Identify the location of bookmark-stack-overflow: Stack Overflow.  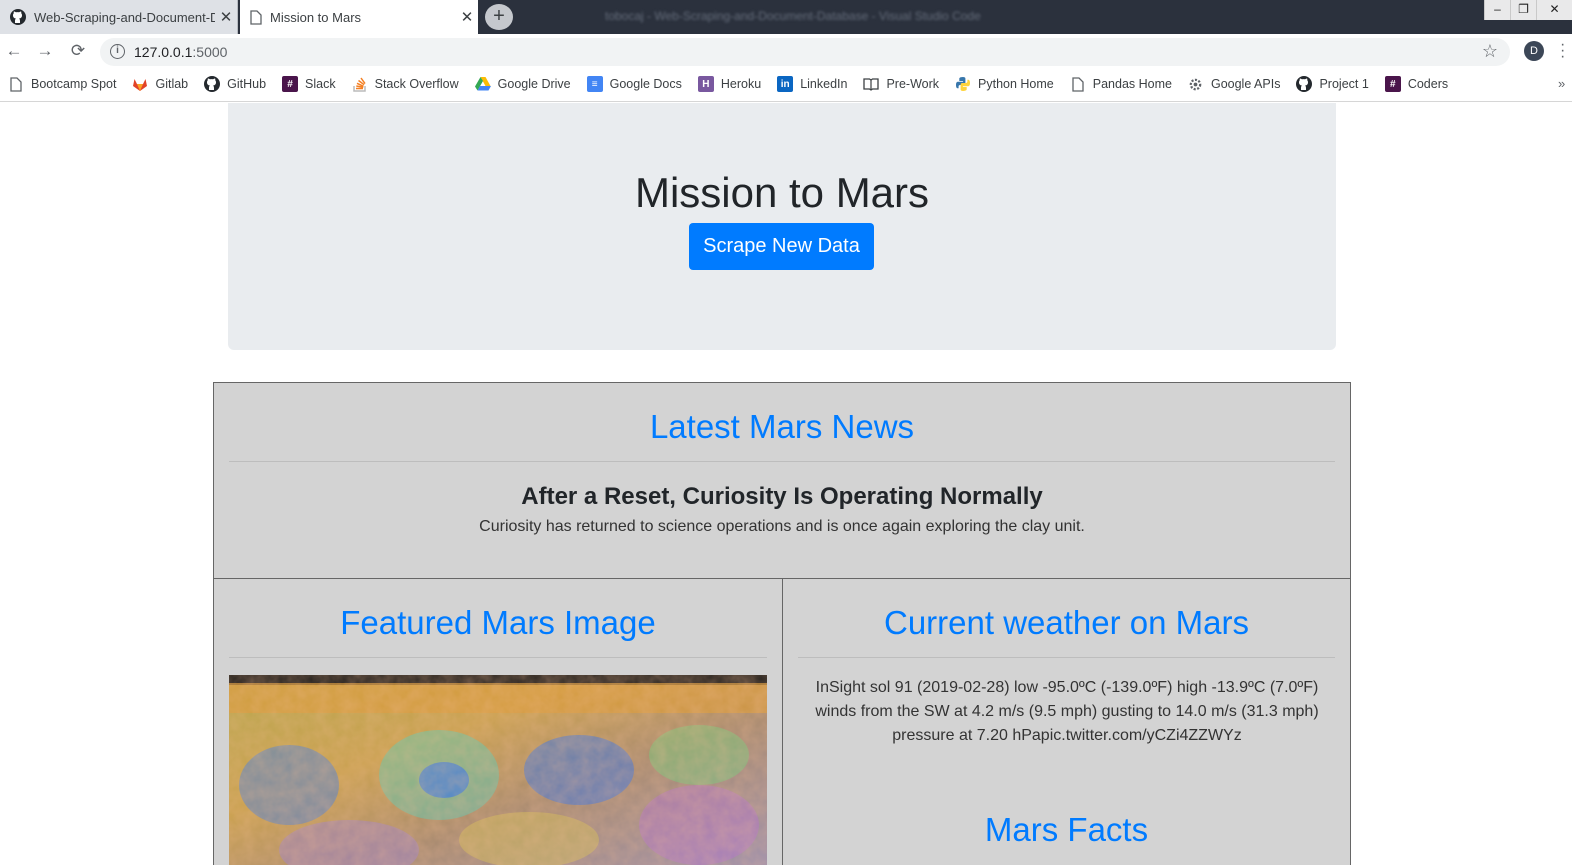
(405, 84).